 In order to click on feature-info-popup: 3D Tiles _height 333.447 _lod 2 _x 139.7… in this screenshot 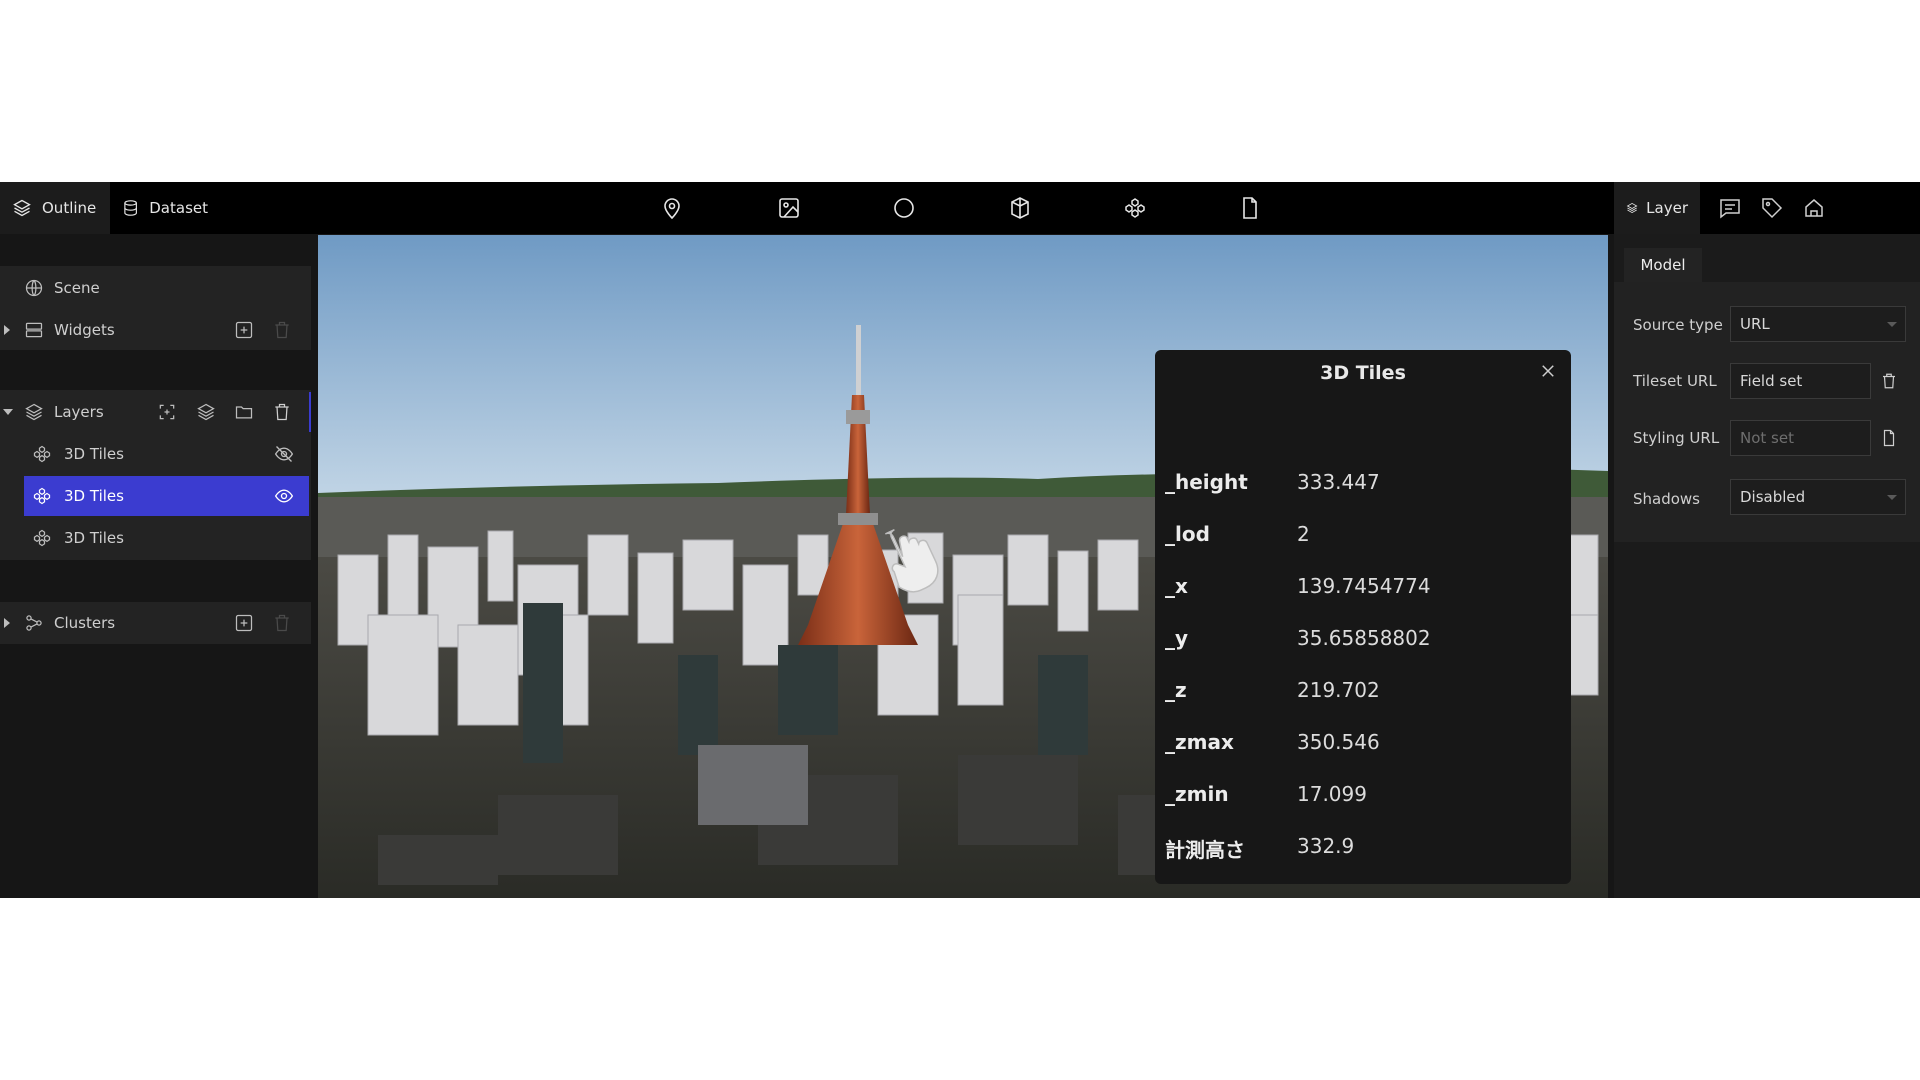, I will do `click(1363, 617)`.